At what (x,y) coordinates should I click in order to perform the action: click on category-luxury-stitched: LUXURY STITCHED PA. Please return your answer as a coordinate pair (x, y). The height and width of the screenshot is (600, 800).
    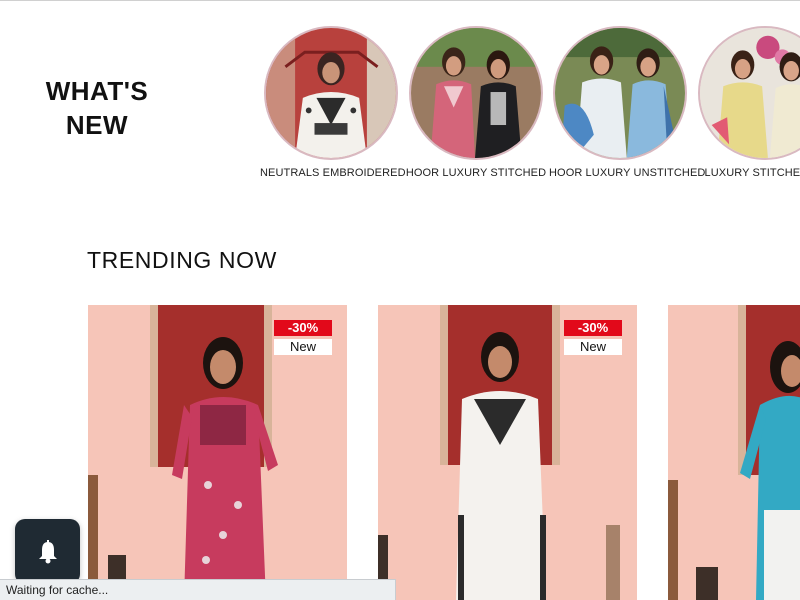
    Looking at the image, I should click on (747, 102).